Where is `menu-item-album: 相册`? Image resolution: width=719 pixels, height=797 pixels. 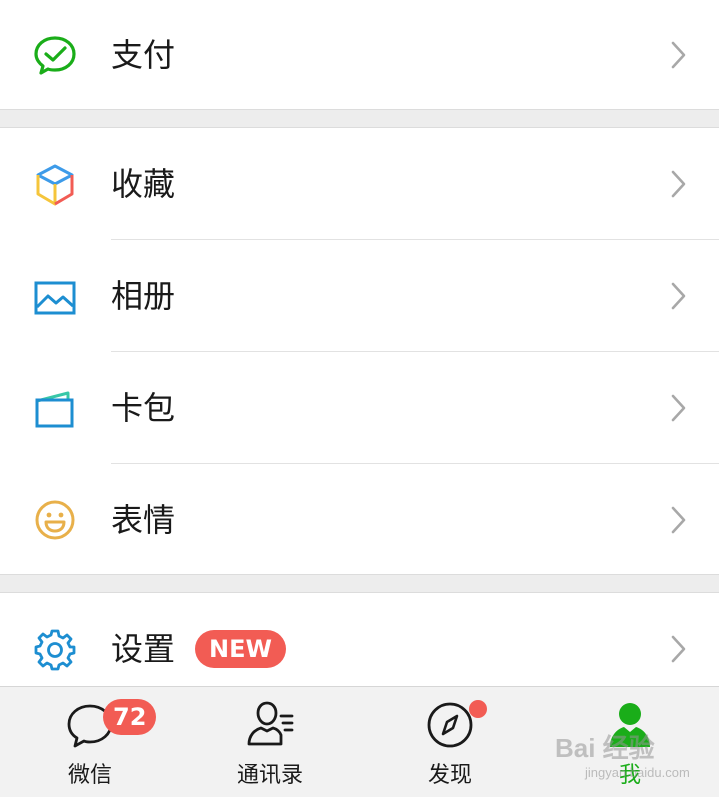
menu-item-album: 相册 is located at coordinates (359, 296).